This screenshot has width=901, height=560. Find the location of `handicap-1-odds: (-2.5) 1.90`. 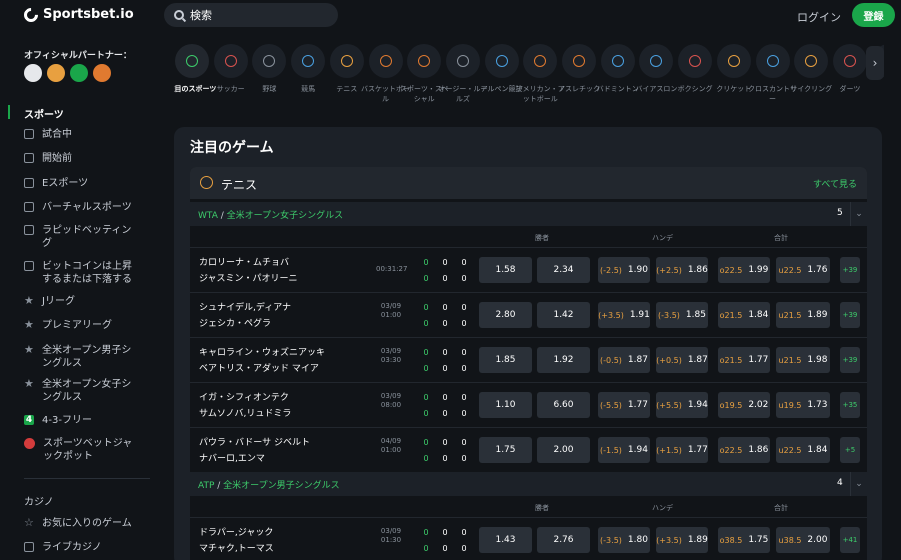

handicap-1-odds: (-2.5) 1.90 is located at coordinates (624, 270).